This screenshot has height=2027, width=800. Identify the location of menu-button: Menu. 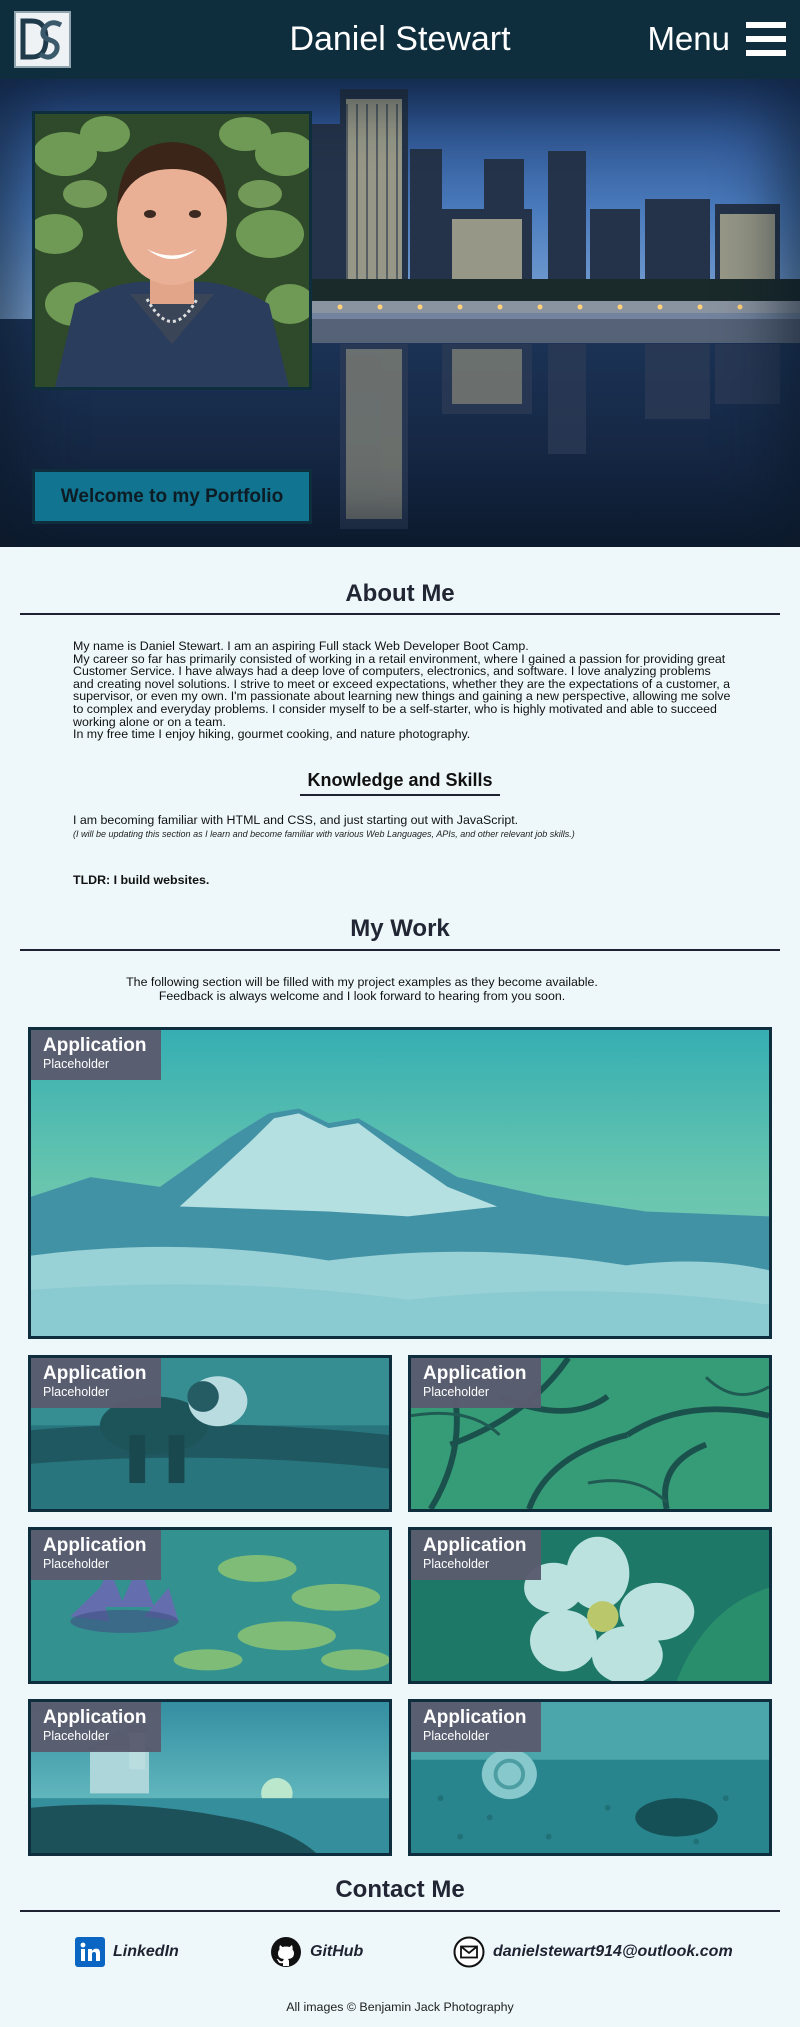
(716, 39).